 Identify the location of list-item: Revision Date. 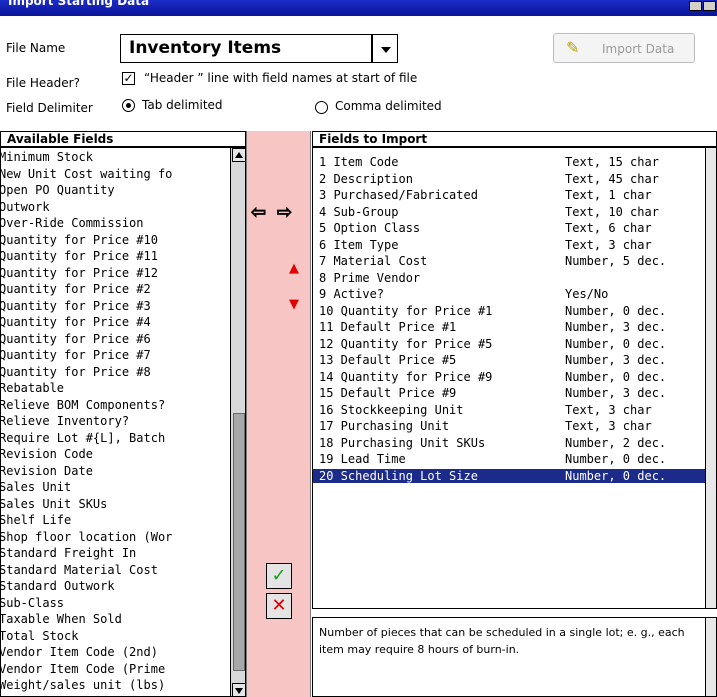
(47, 471).